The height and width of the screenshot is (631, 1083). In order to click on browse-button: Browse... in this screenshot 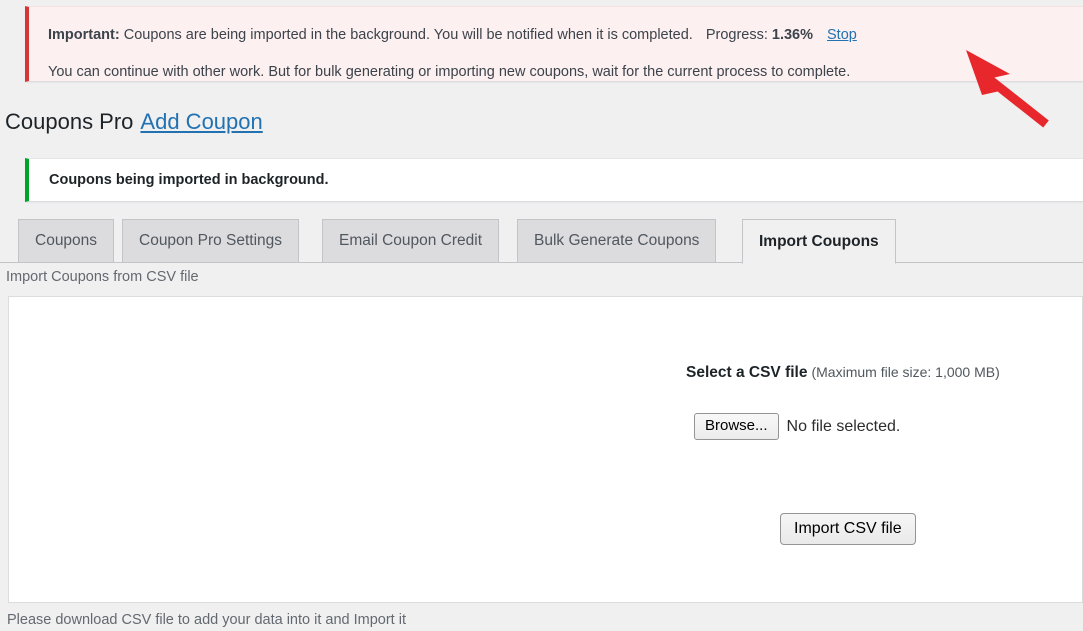, I will do `click(736, 426)`.